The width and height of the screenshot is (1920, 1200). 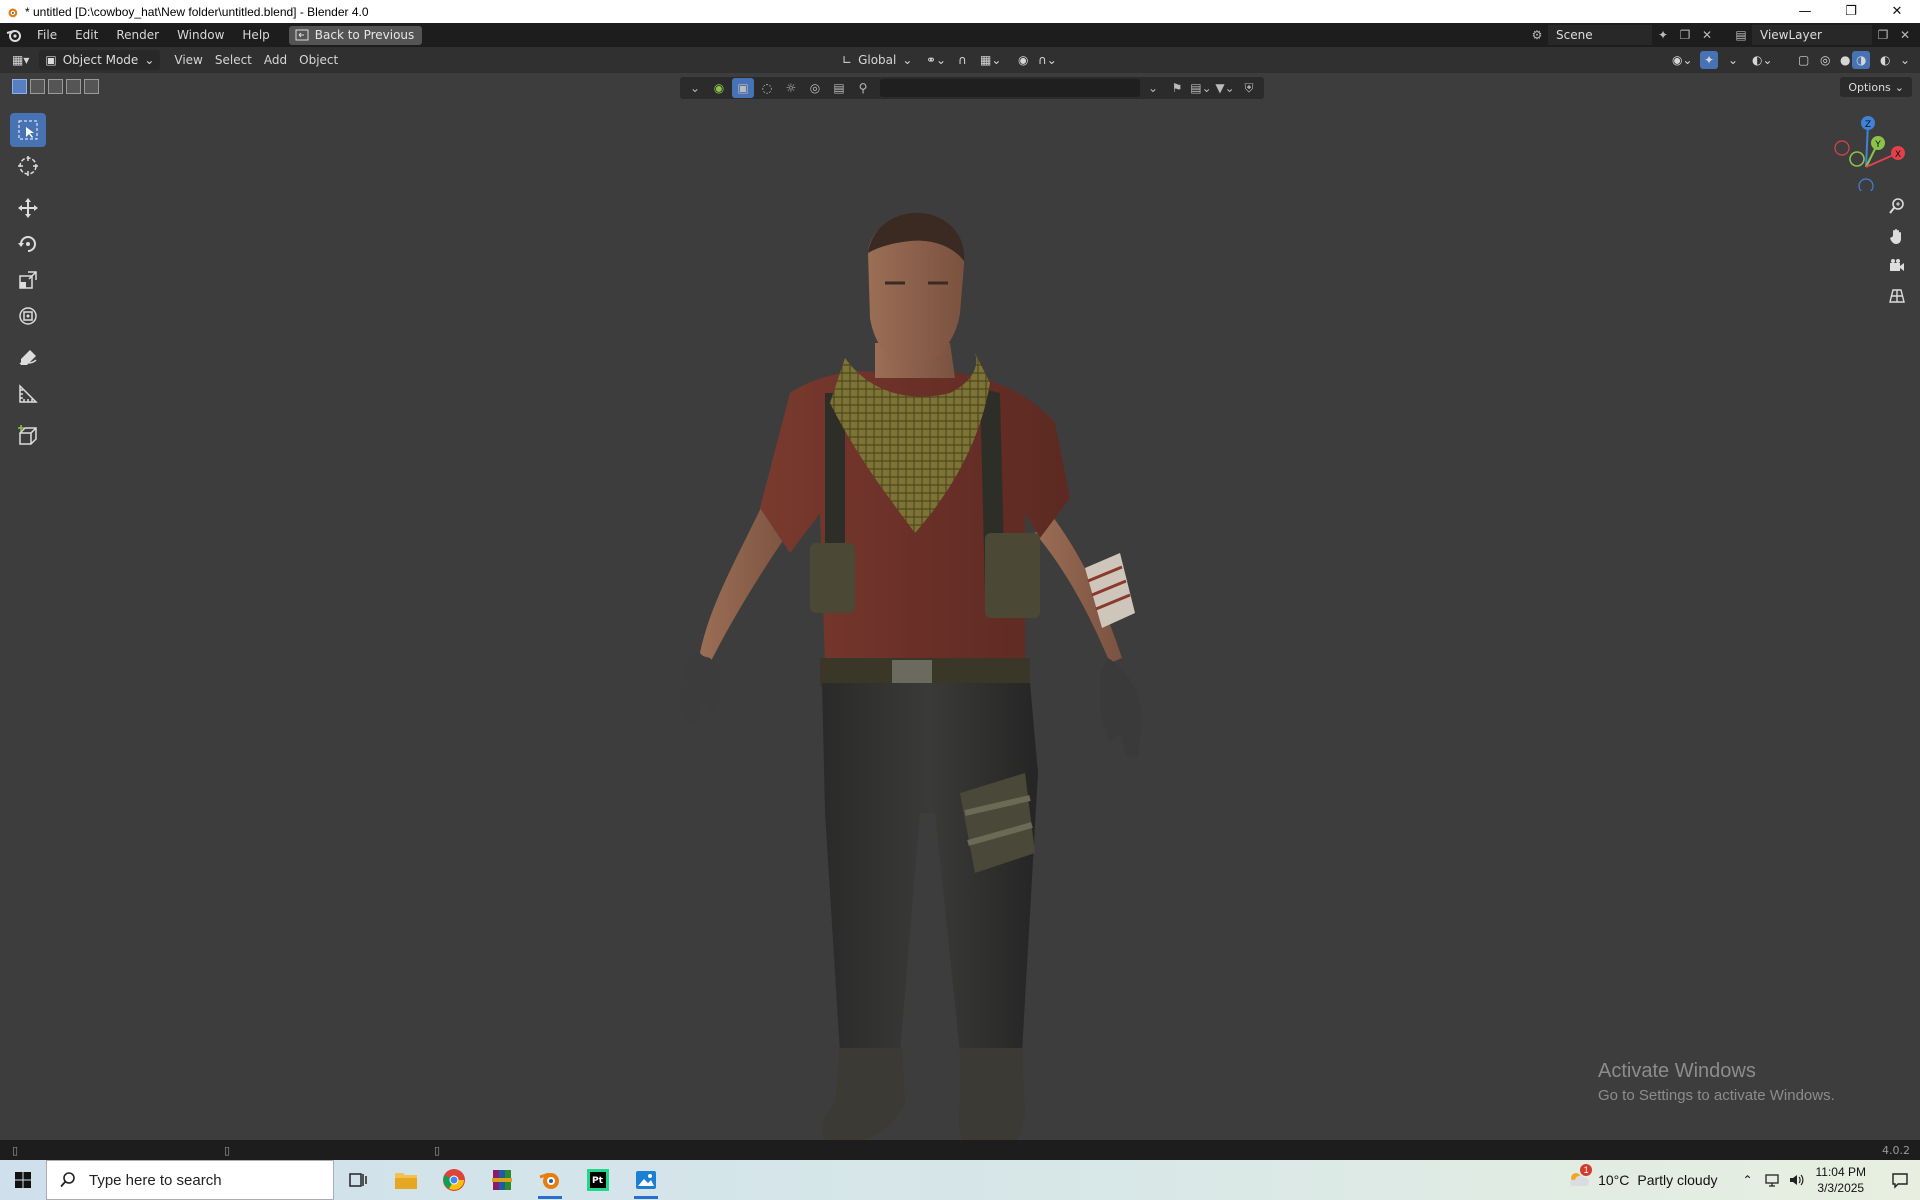 I want to click on photos-icon, so click(x=646, y=1180).